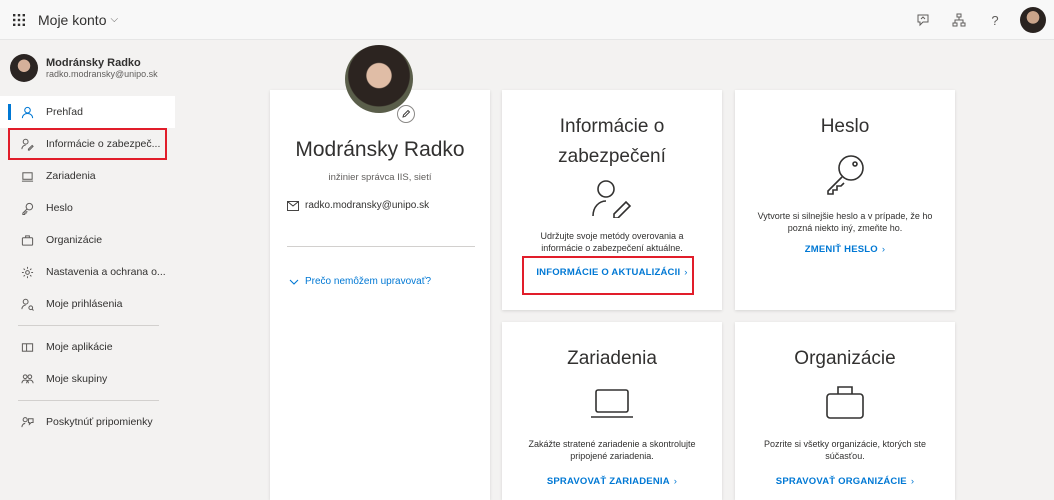 This screenshot has height=500, width=1054. Describe the element at coordinates (995, 20) in the screenshot. I see `help-icon: ?` at that location.